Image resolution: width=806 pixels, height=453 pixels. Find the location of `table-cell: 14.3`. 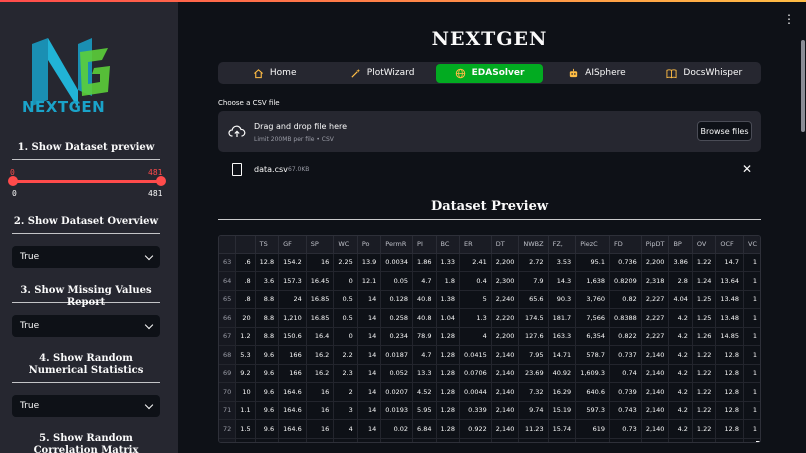

table-cell: 14.3 is located at coordinates (562, 281).